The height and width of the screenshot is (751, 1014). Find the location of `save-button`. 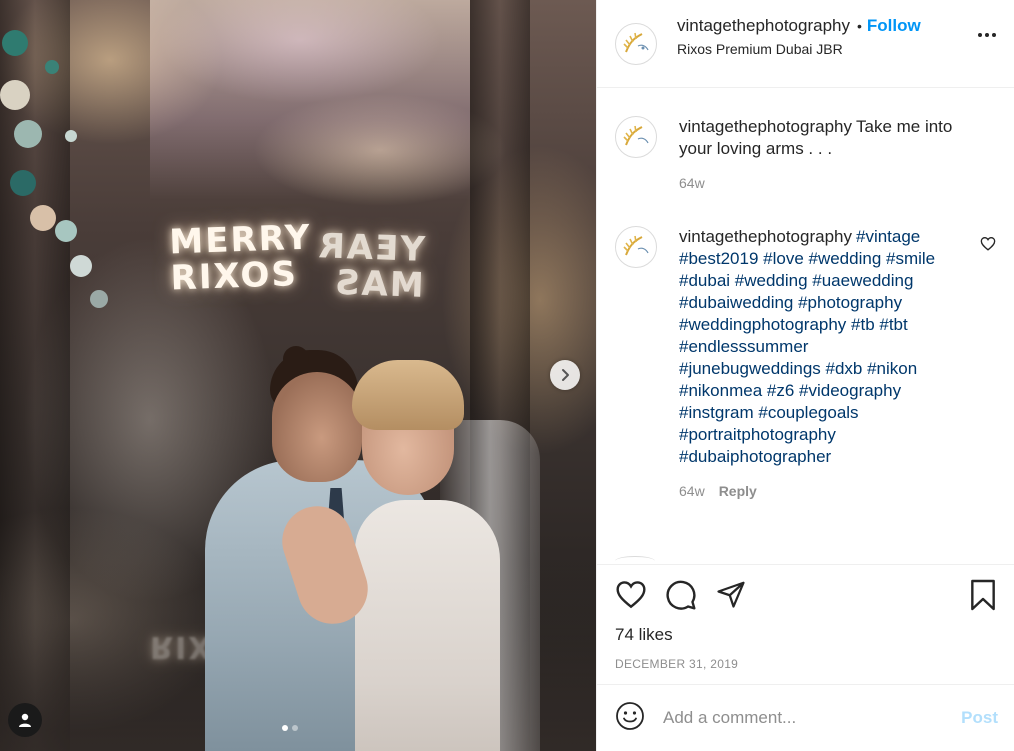

save-button is located at coordinates (983, 597).